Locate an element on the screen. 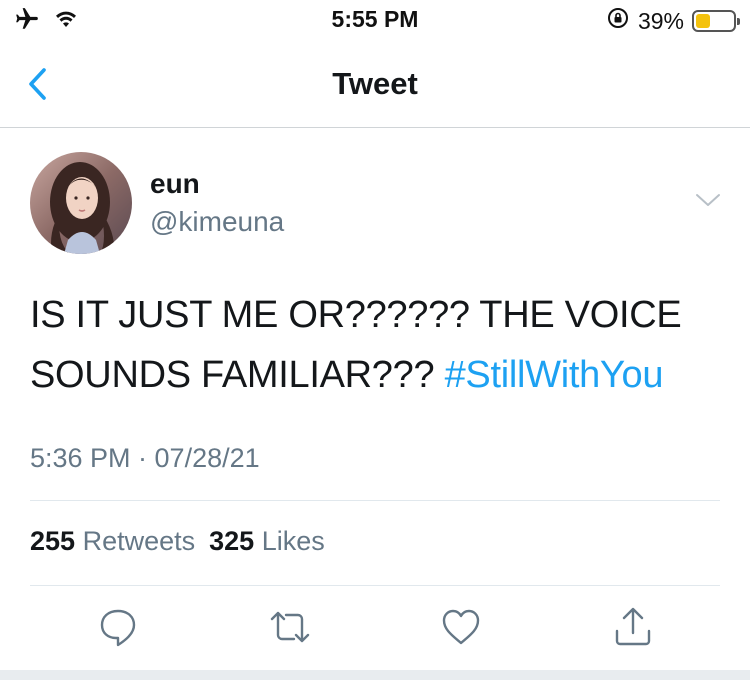 The image size is (750, 680). tweet-menu-button is located at coordinates (708, 200).